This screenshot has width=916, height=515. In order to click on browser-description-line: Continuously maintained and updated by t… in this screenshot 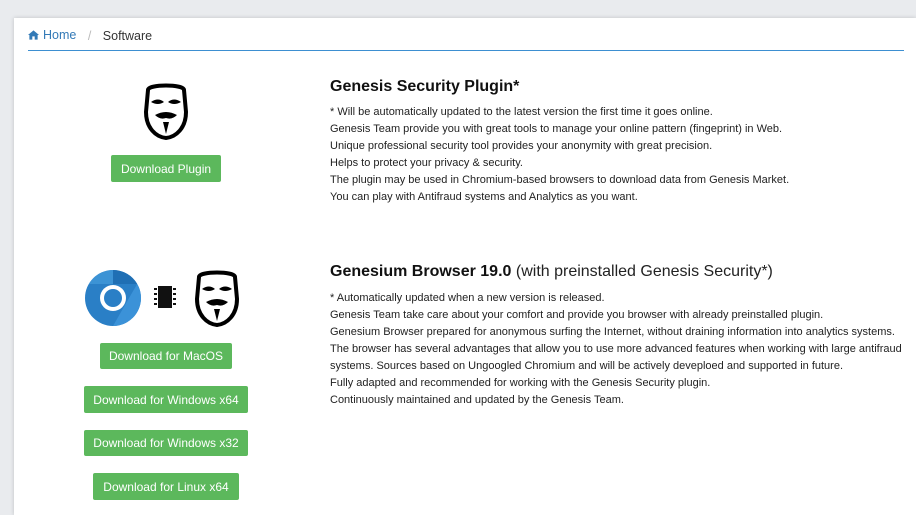, I will do `click(477, 400)`.